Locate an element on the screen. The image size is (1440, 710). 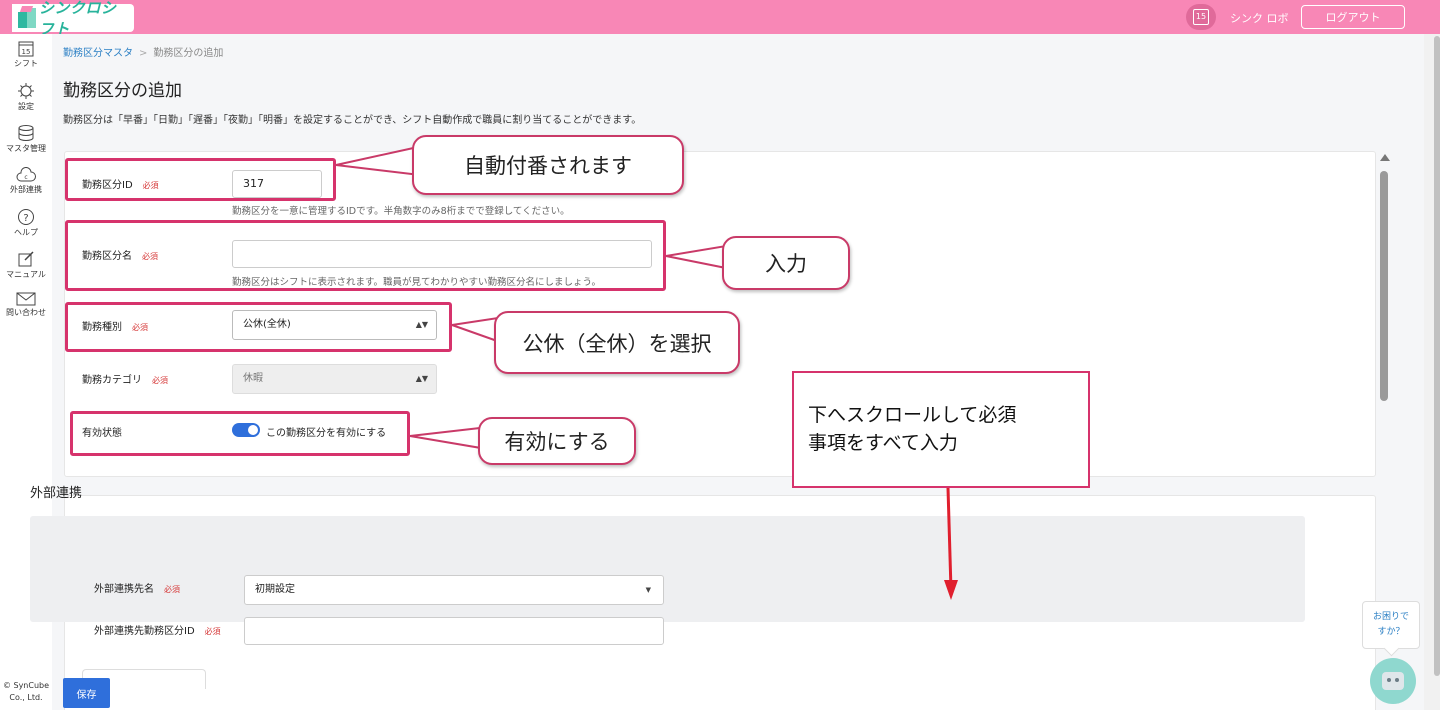
copyright-line: Co., Ltd. is located at coordinates (26, 697).